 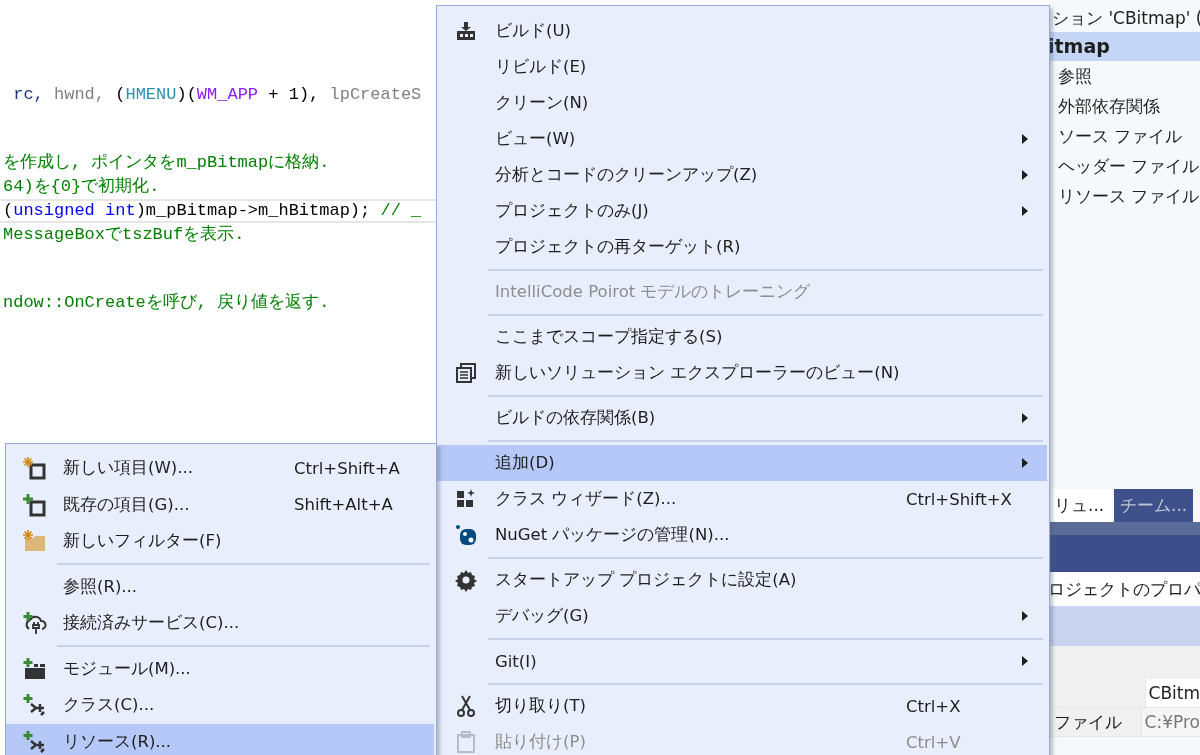 I want to click on menu-item: 切り取り(T) Ctrl+X, so click(x=742, y=706).